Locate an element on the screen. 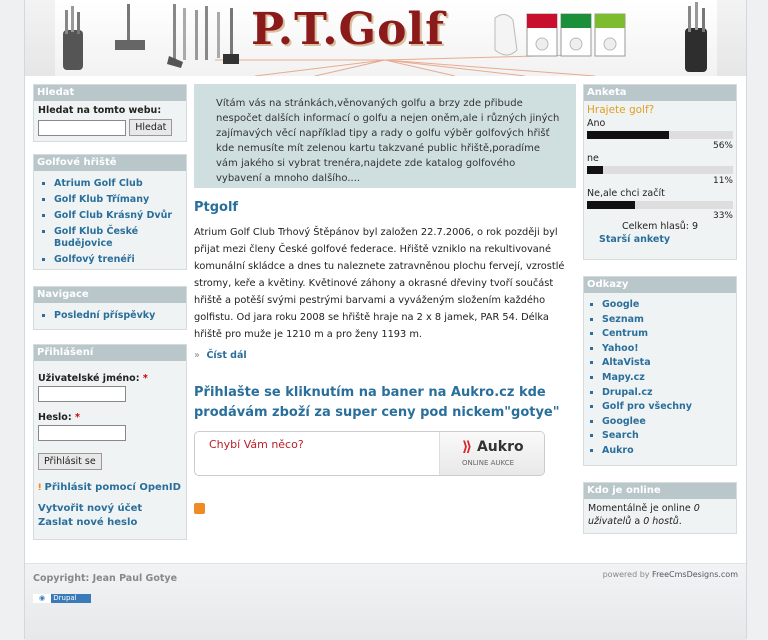 The image size is (768, 640). navigation-block: Navigace Poslední příspěvky is located at coordinates (110, 308).